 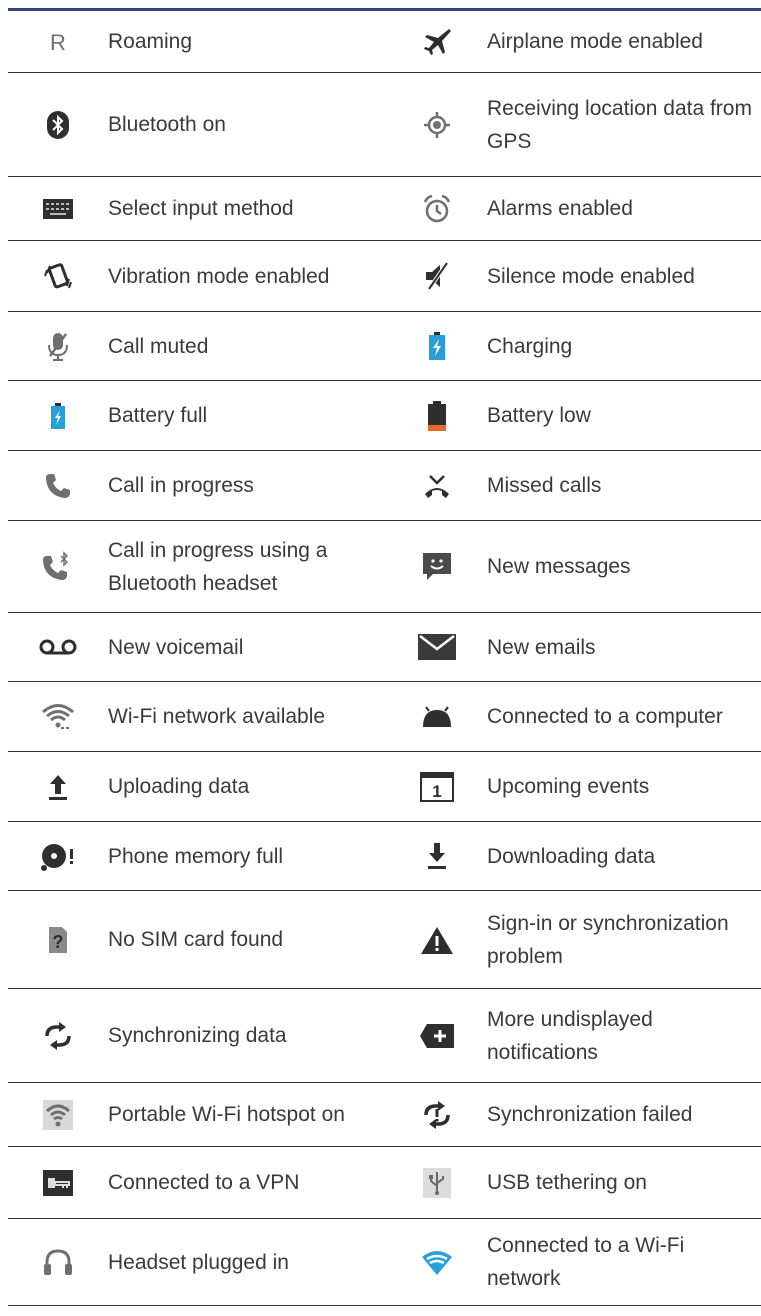 I want to click on status-label: Downloading data, so click(x=571, y=856).